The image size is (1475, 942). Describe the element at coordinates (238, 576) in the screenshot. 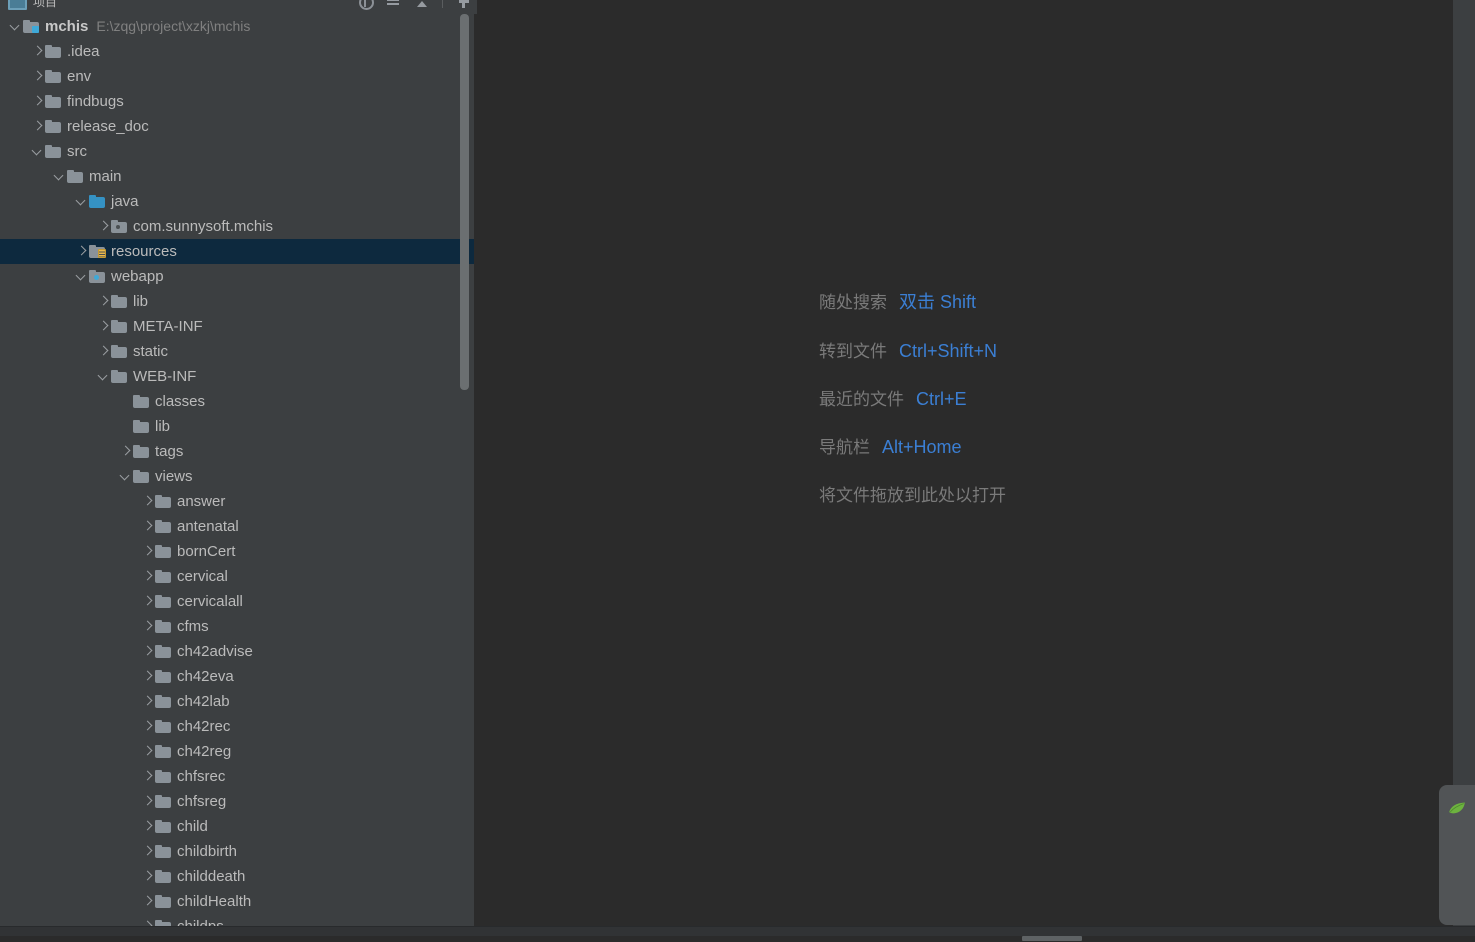

I see `tree-row: cervical` at that location.